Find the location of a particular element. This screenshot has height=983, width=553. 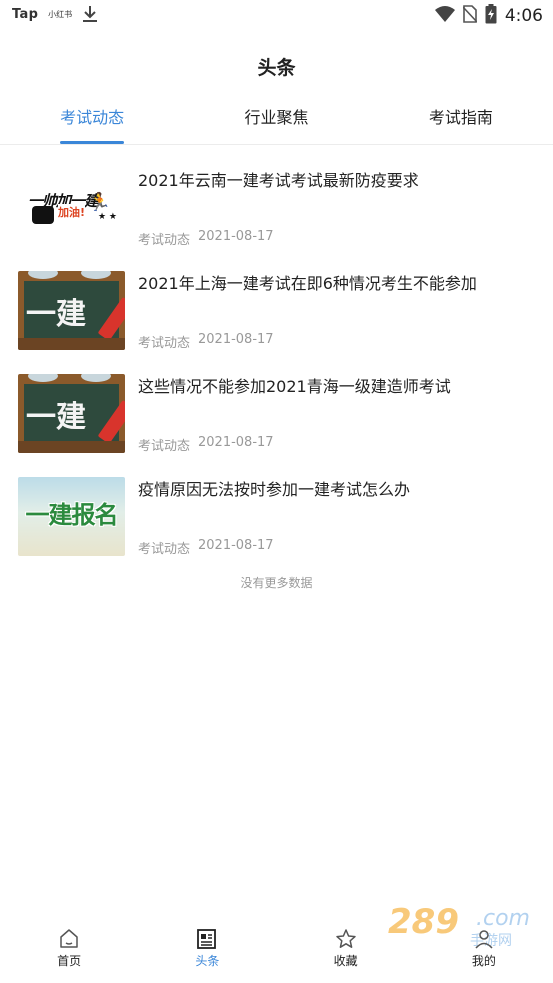

no-sim-icon is located at coordinates (470, 16).